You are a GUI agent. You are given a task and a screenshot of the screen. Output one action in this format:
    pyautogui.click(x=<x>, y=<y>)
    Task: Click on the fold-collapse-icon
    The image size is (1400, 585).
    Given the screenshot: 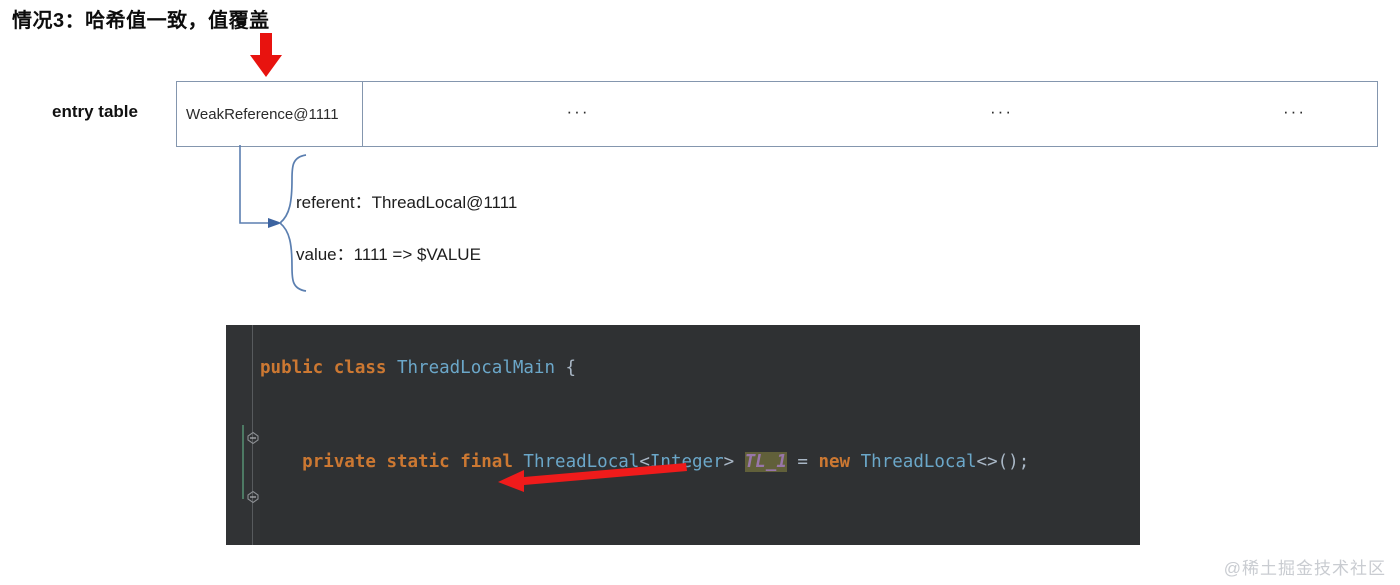 What is the action you would take?
    pyautogui.click(x=253, y=438)
    